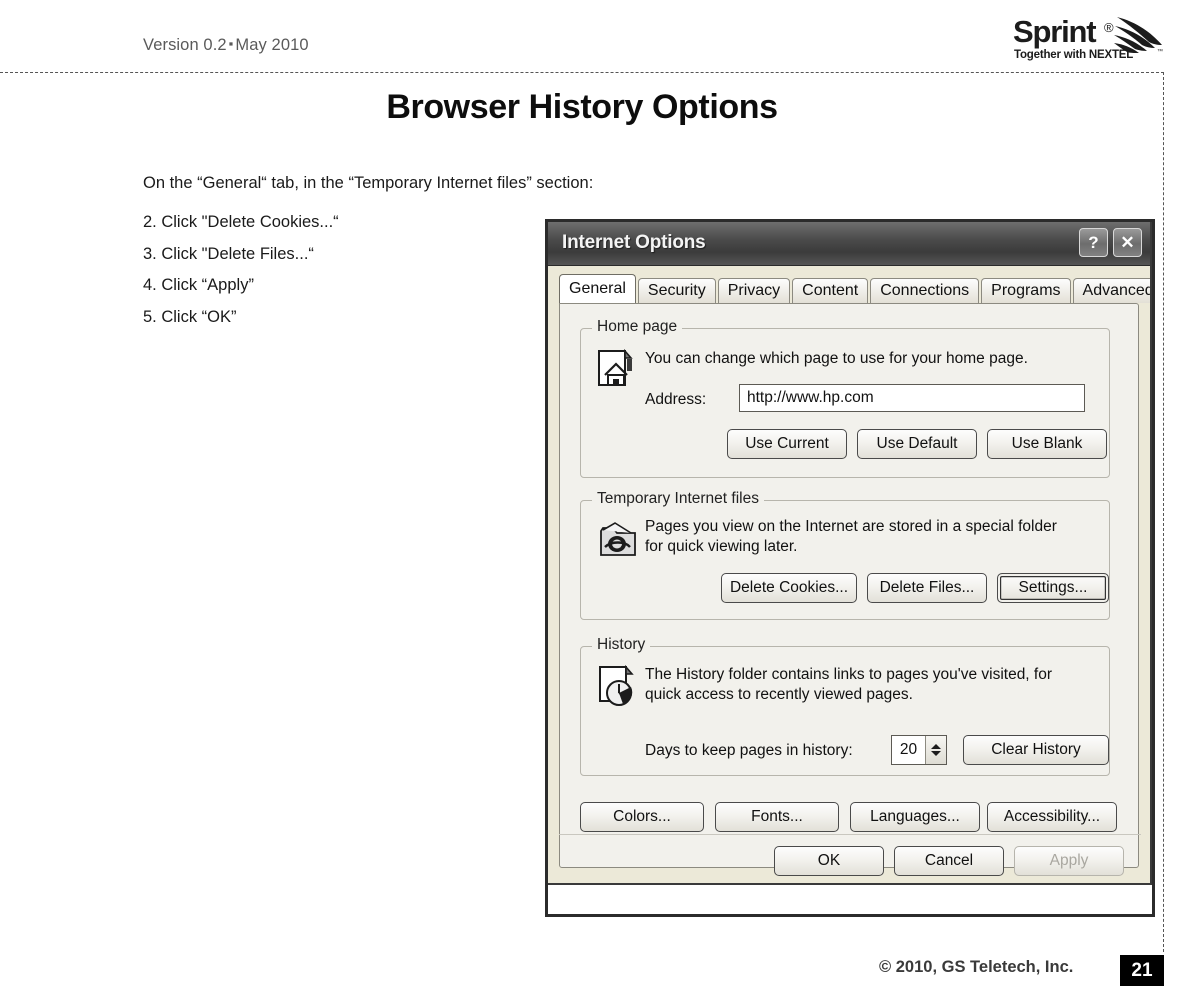 The image size is (1184, 987). I want to click on list-item: 4. Click “Apply”, so click(198, 285).